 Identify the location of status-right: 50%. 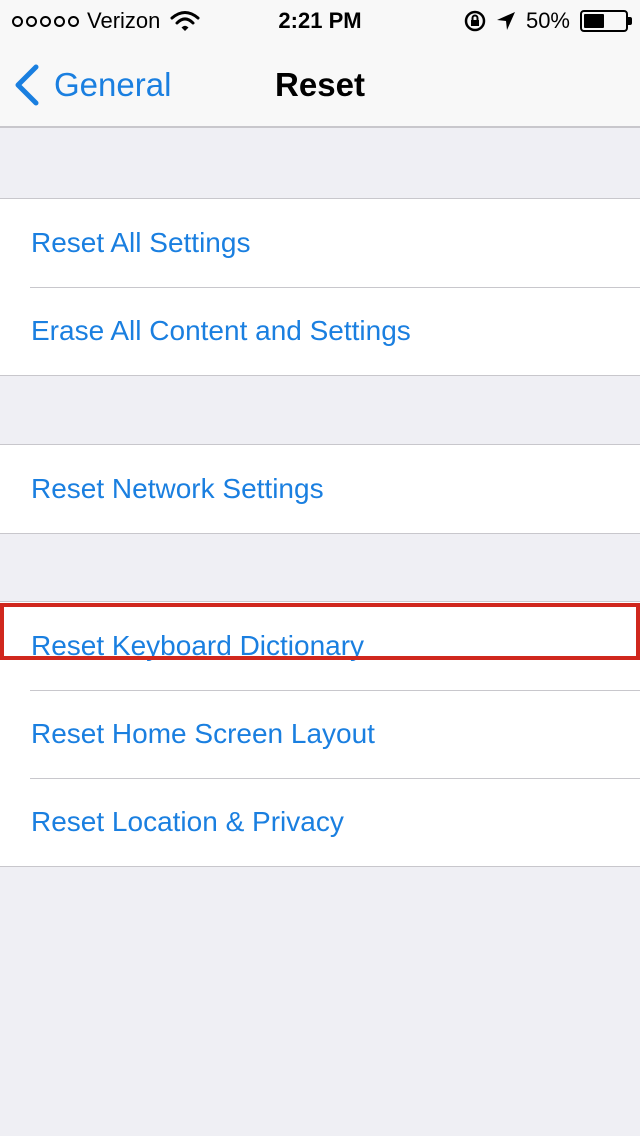
(548, 21).